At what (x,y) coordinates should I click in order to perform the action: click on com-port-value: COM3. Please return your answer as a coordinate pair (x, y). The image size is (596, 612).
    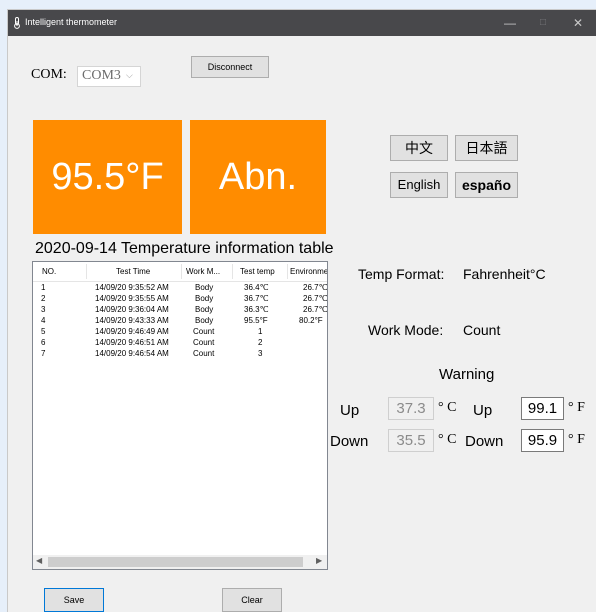
    Looking at the image, I should click on (101, 75).